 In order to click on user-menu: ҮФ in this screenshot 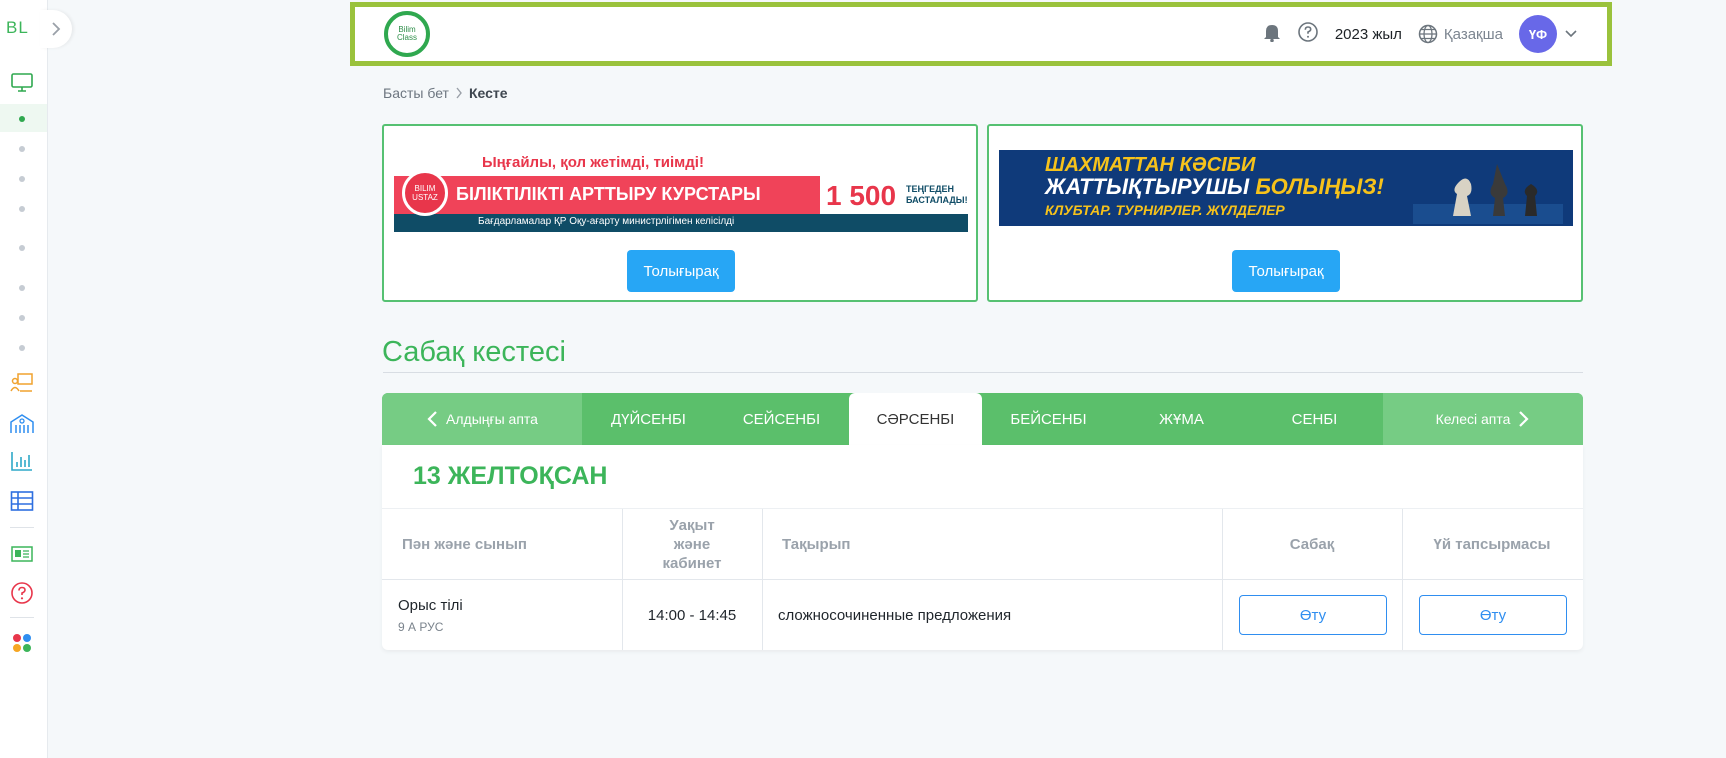, I will do `click(1548, 34)`.